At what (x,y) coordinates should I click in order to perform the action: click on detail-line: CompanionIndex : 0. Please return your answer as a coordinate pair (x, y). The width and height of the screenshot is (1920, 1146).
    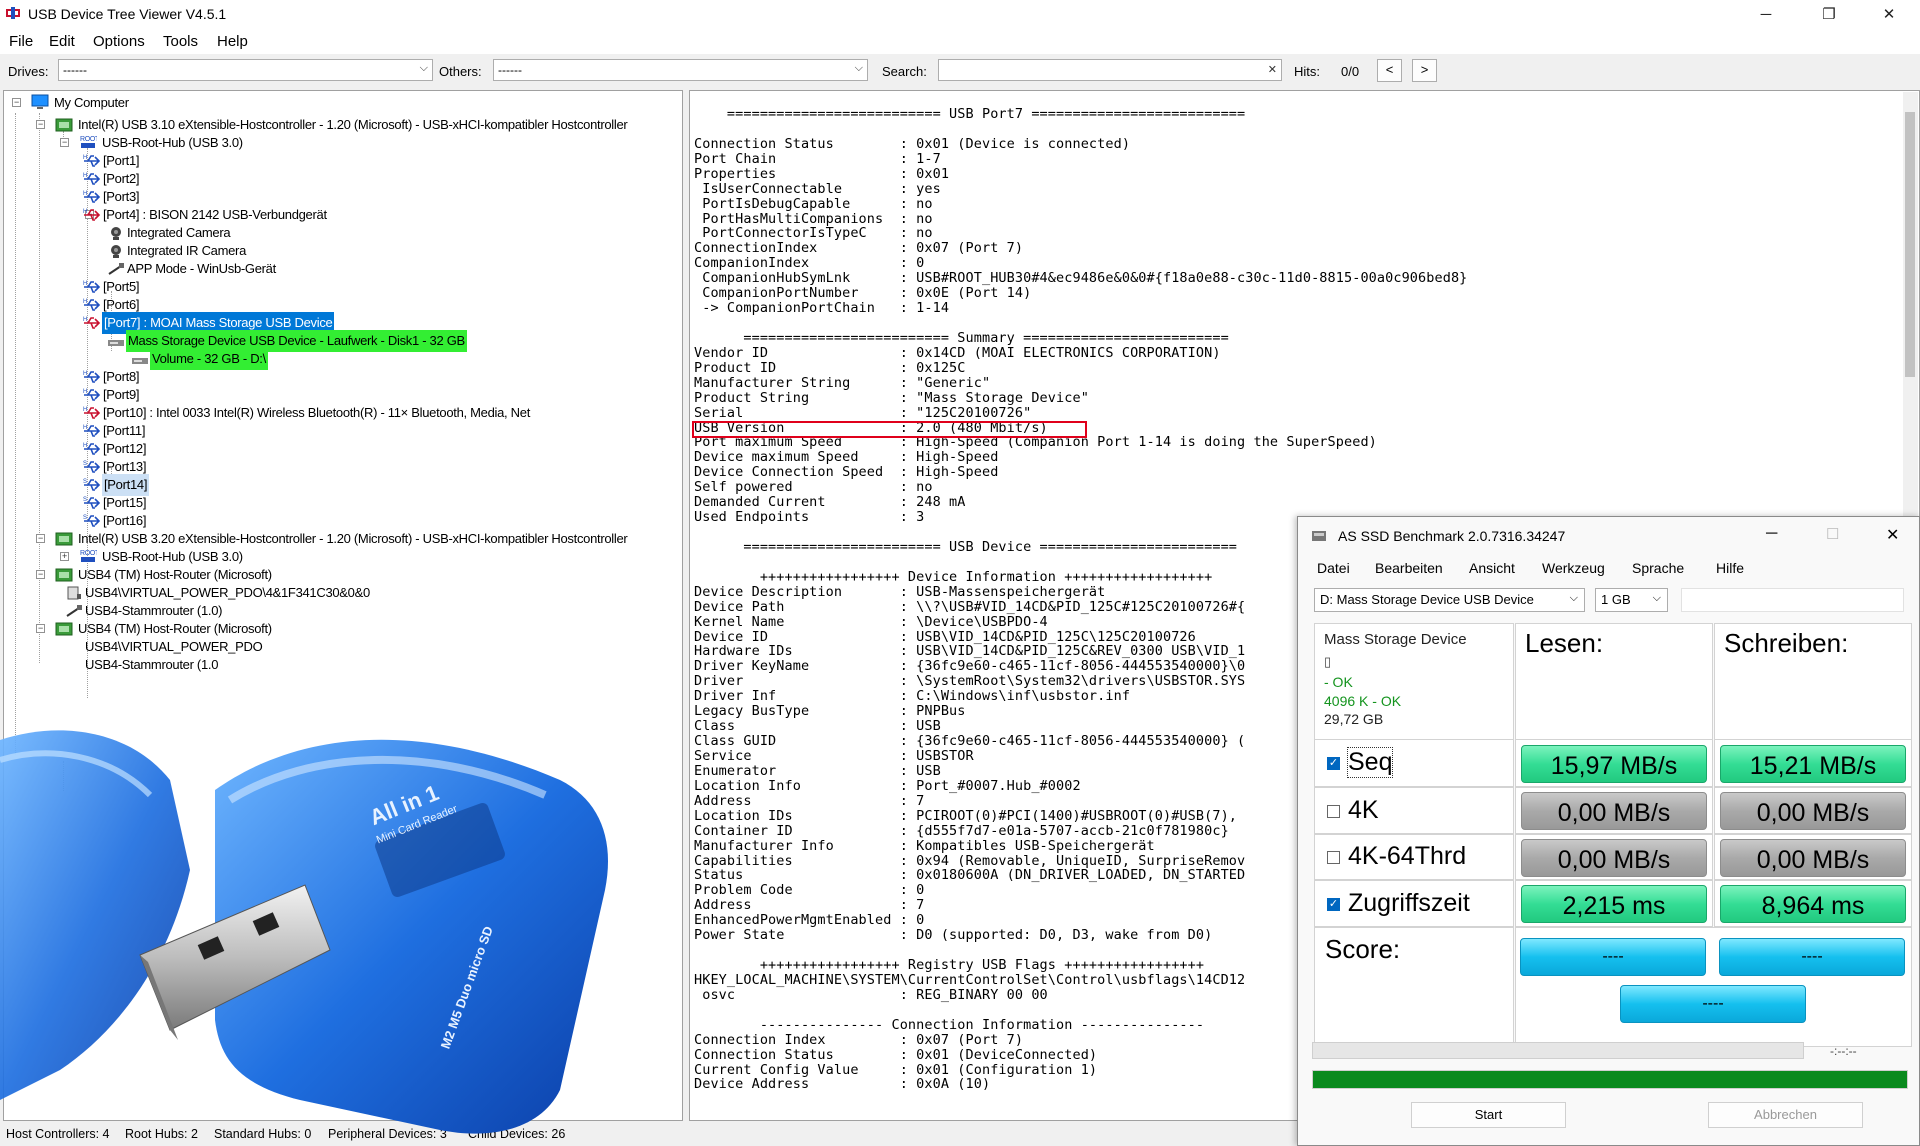
    Looking at the image, I should click on (809, 263).